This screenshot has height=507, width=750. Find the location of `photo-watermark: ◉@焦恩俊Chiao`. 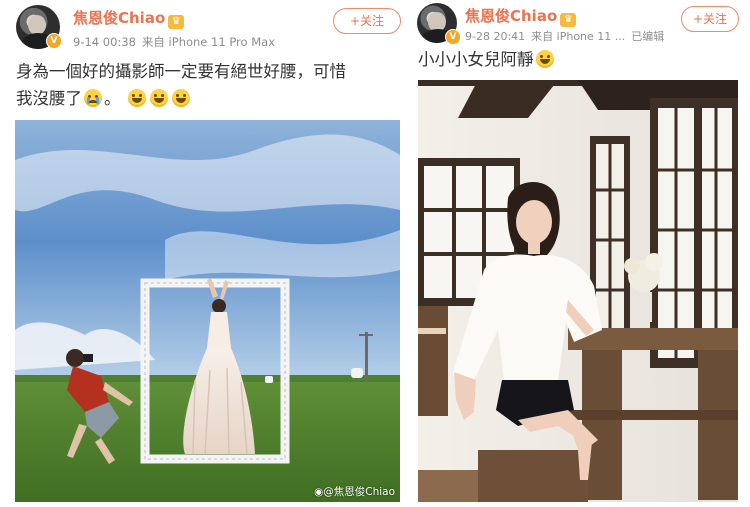

photo-watermark: ◉@焦恩俊Chiao is located at coordinates (354, 491).